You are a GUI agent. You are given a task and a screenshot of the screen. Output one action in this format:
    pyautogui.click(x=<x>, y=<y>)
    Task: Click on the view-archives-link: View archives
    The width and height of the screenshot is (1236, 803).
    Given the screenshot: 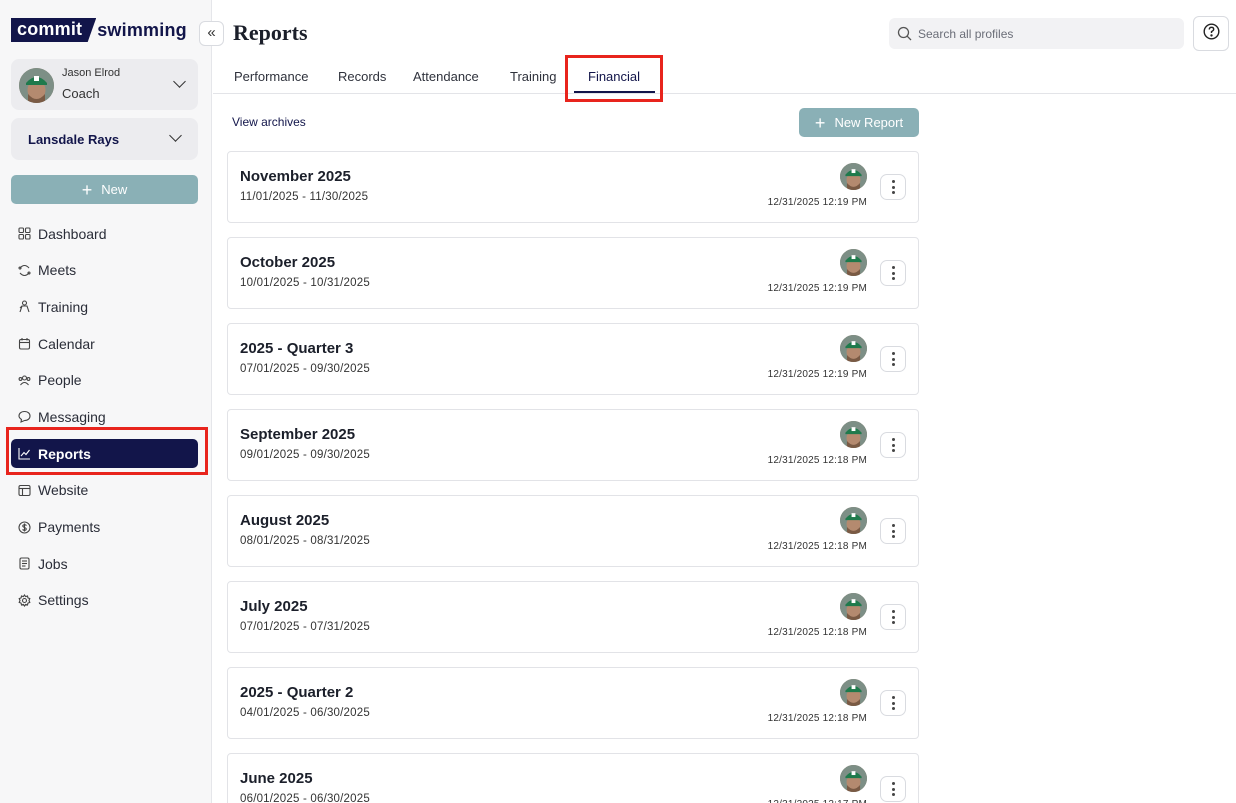 What is the action you would take?
    pyautogui.click(x=269, y=122)
    